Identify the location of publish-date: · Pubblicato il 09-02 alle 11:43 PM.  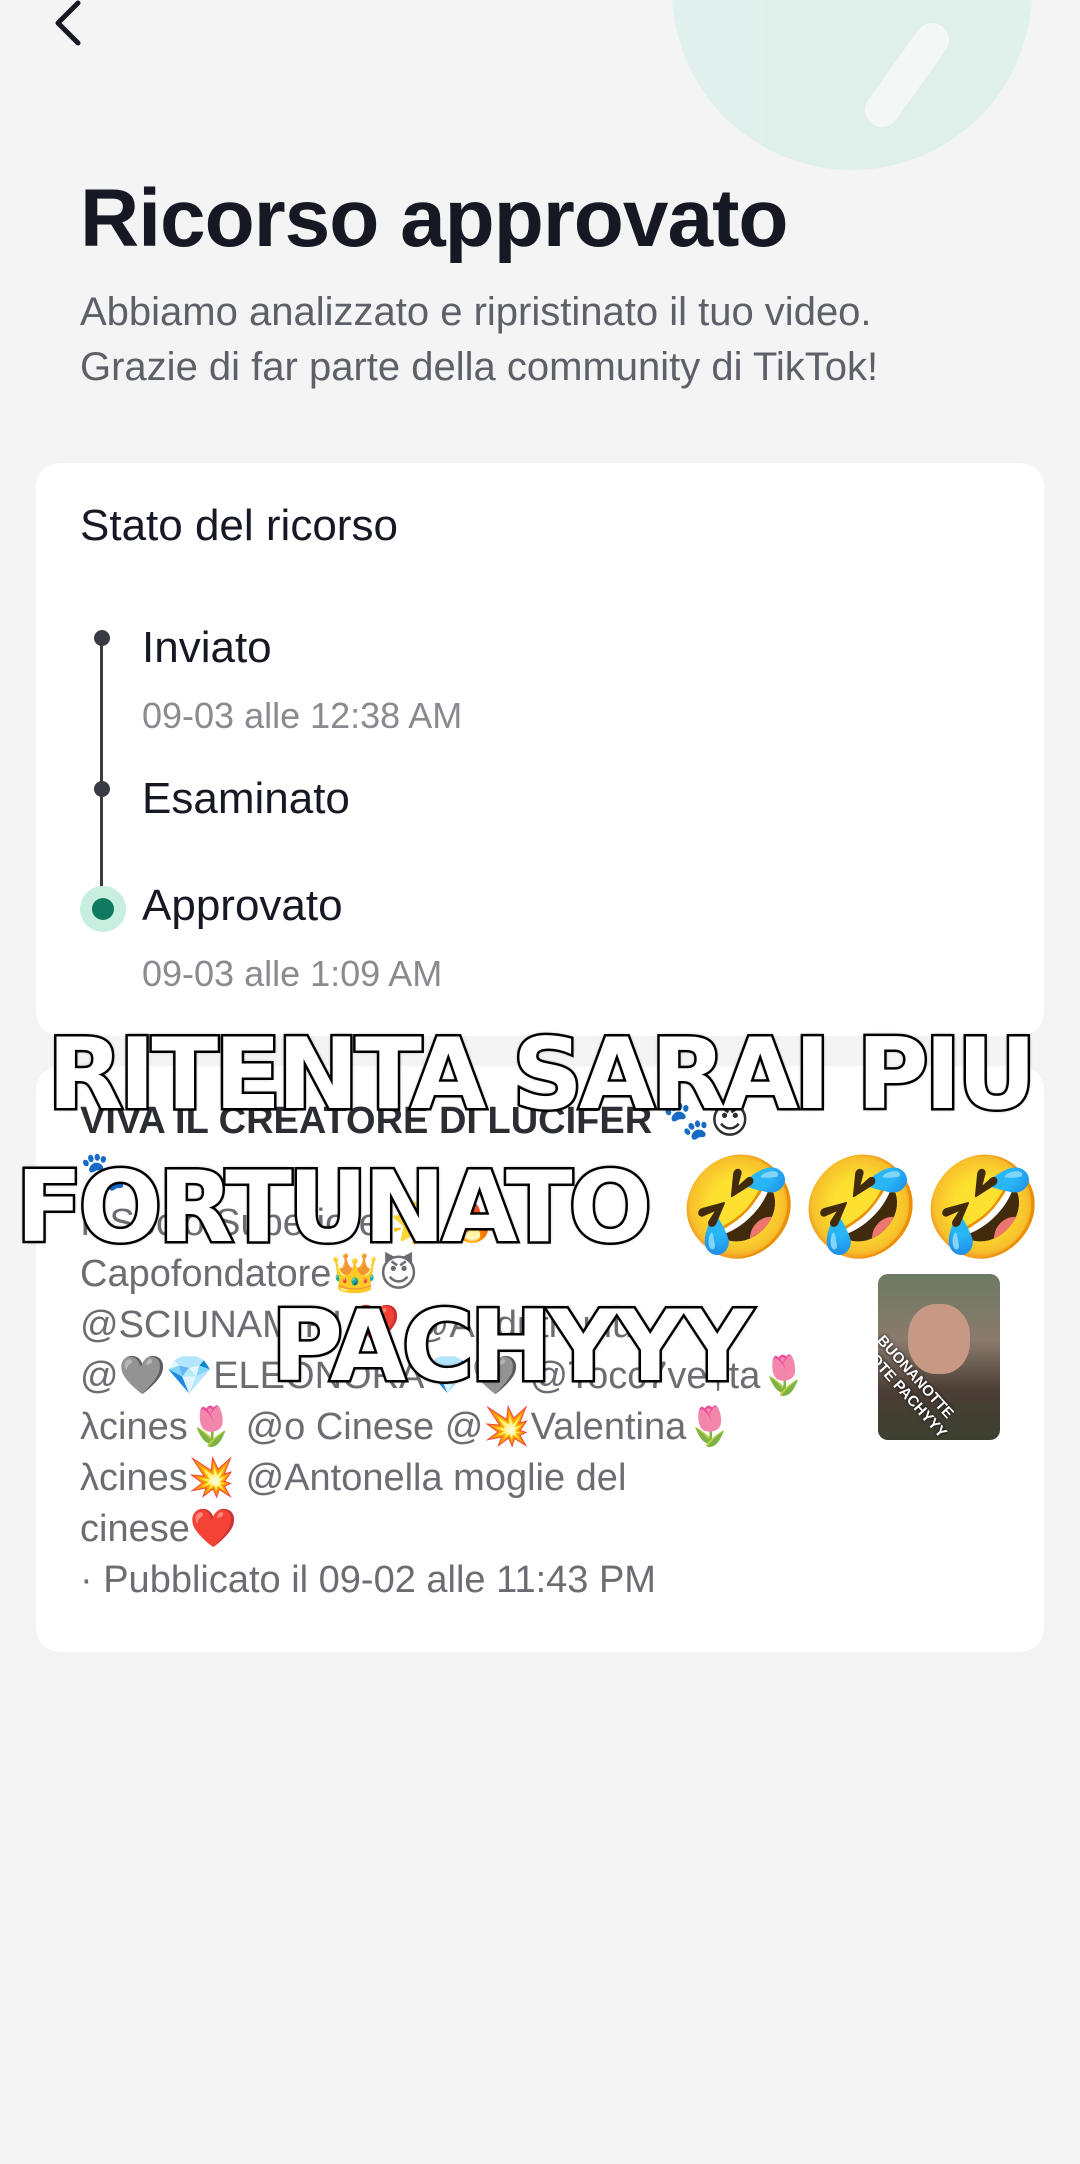
(368, 1580).